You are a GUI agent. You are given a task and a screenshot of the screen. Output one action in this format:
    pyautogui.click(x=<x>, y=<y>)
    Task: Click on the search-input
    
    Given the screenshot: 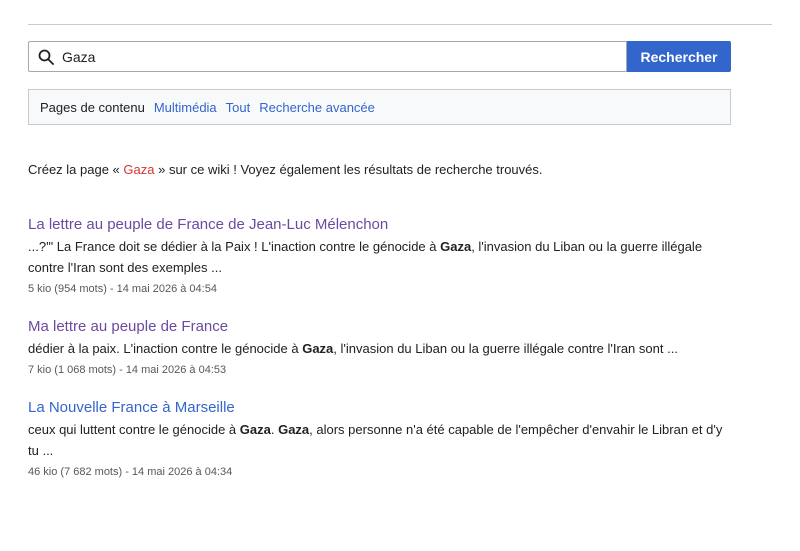 What is the action you would take?
    pyautogui.click(x=322, y=56)
    